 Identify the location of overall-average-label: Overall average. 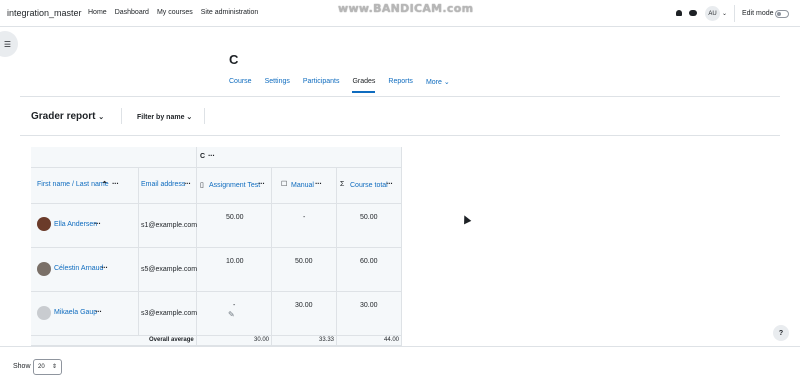
(171, 340).